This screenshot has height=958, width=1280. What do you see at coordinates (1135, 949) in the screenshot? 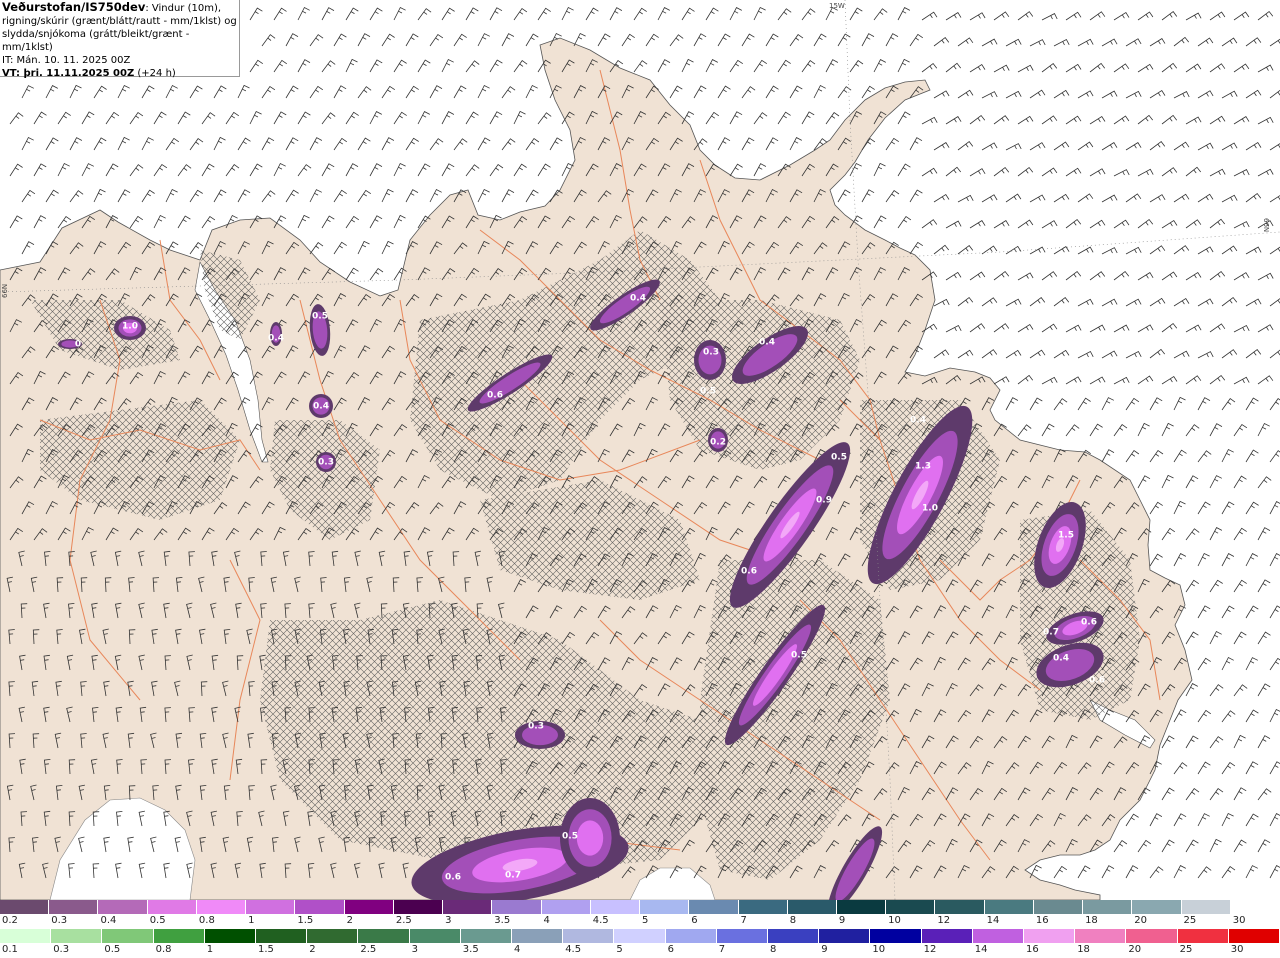
I see `scale-bottom-label: 20` at bounding box center [1135, 949].